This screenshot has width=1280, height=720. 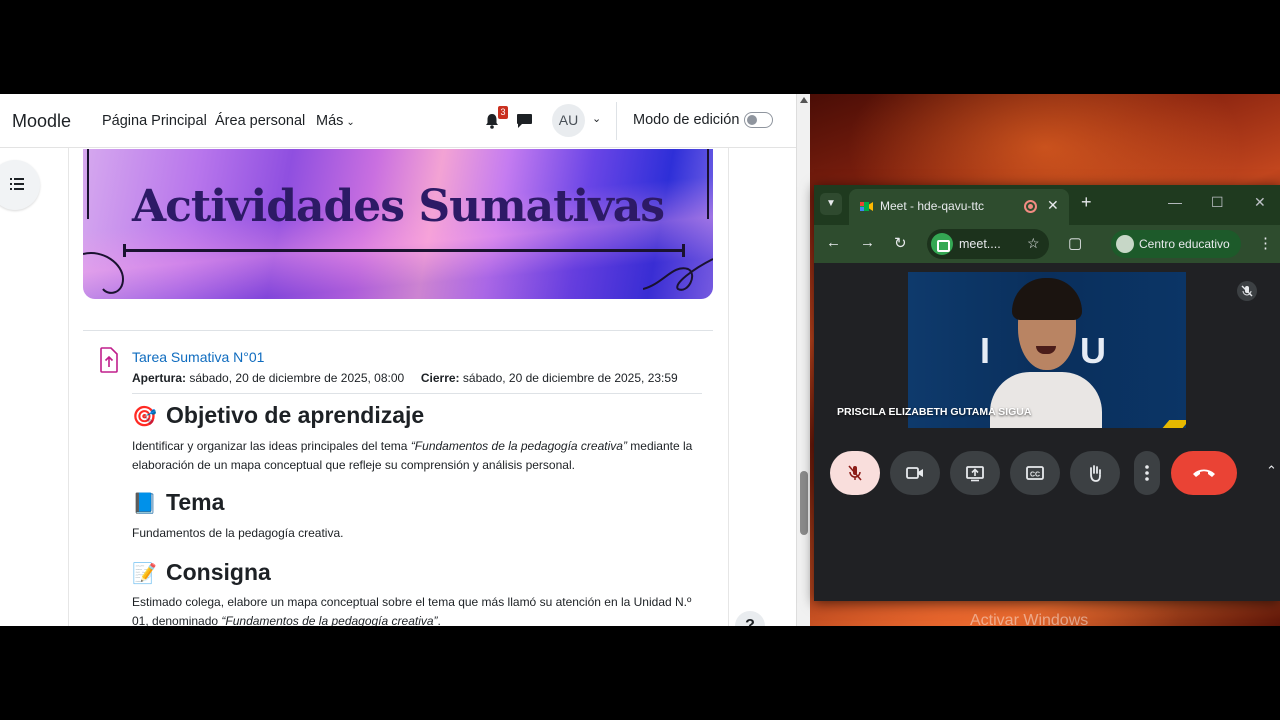 I want to click on edit-mode-toggle, so click(x=758, y=120).